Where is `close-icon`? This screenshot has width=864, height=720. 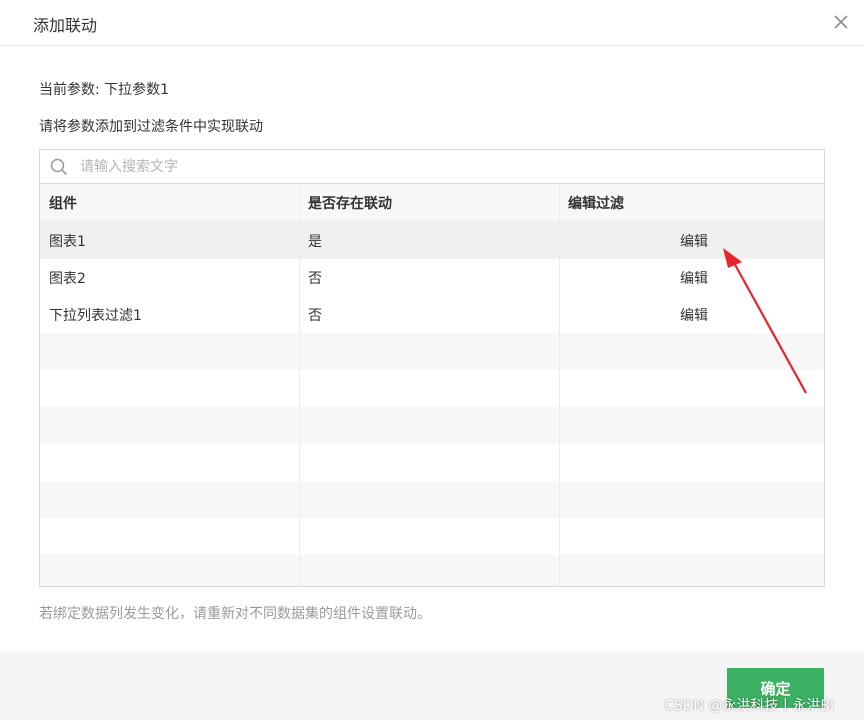 close-icon is located at coordinates (841, 22).